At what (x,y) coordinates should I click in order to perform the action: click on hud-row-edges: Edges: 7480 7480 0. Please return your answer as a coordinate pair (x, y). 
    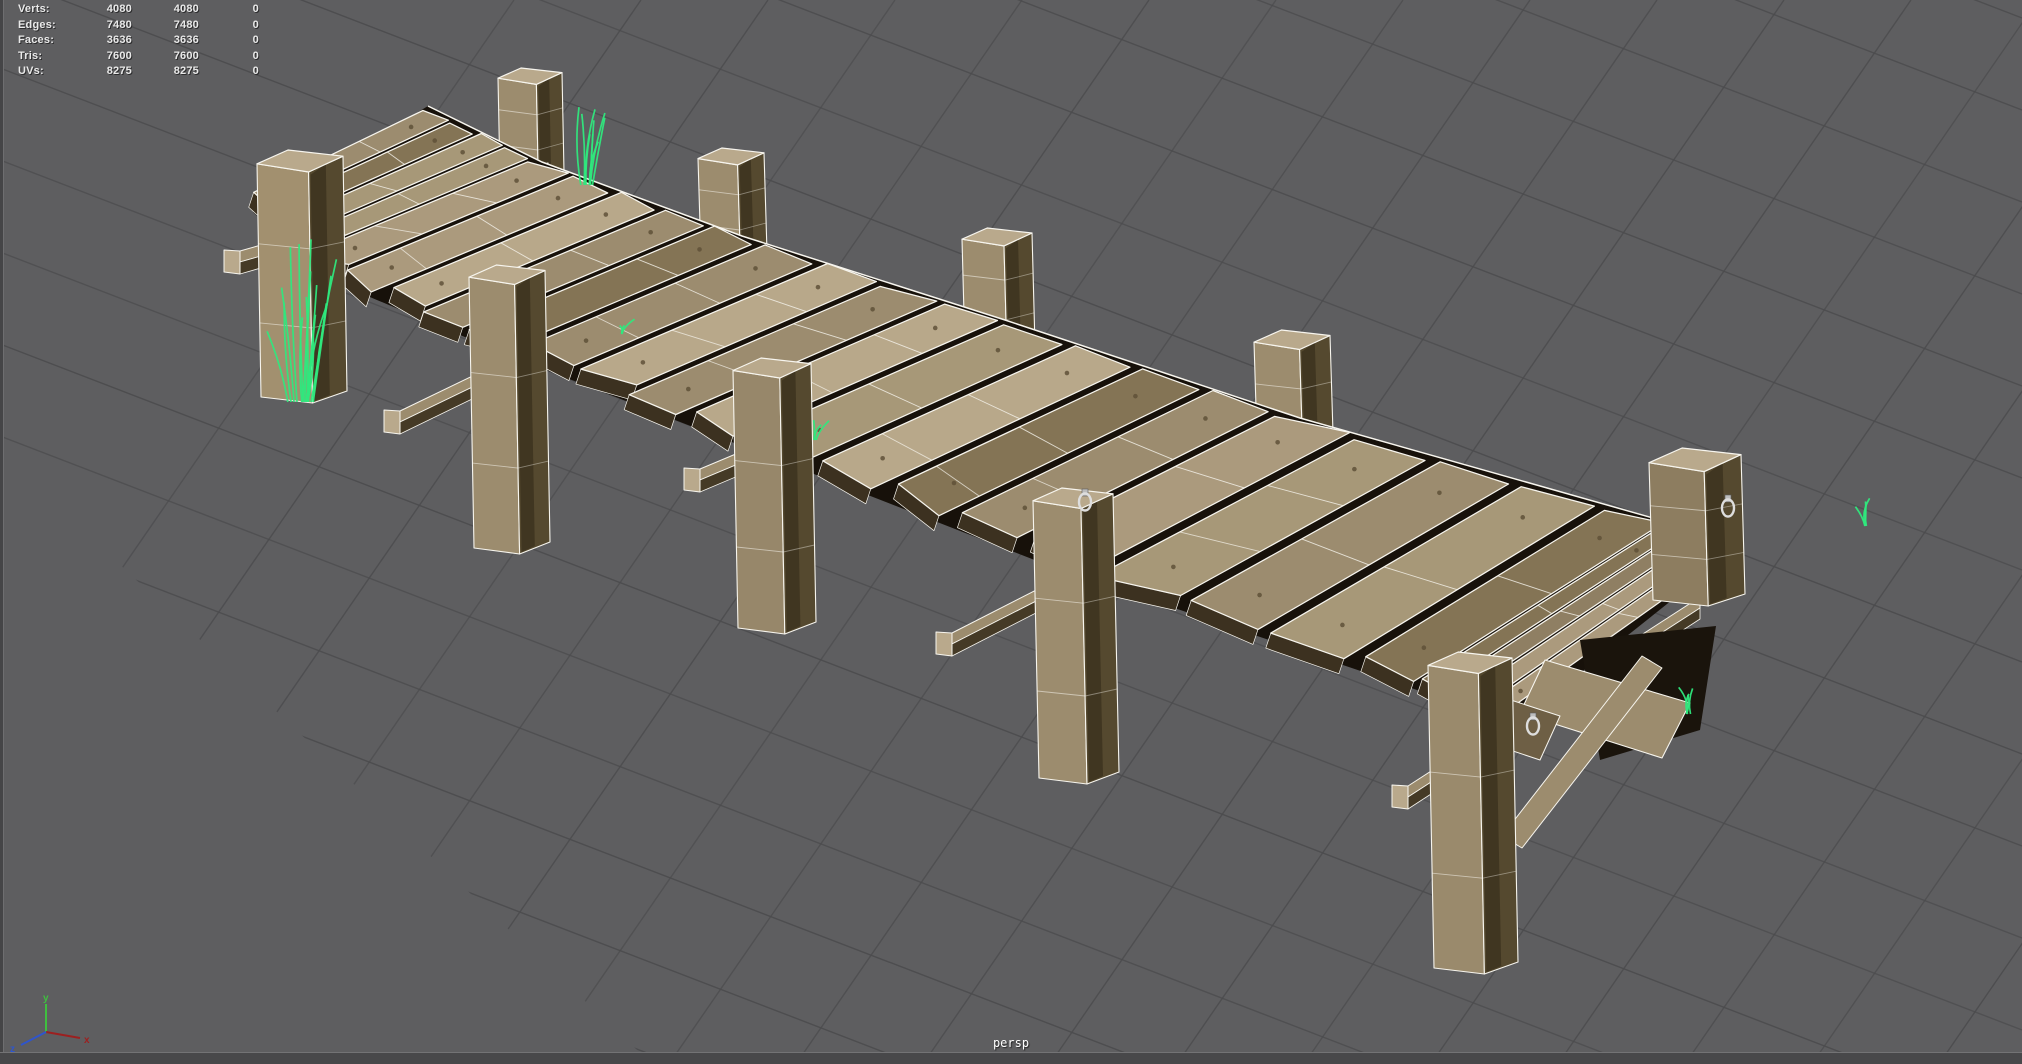
    Looking at the image, I should click on (129, 26).